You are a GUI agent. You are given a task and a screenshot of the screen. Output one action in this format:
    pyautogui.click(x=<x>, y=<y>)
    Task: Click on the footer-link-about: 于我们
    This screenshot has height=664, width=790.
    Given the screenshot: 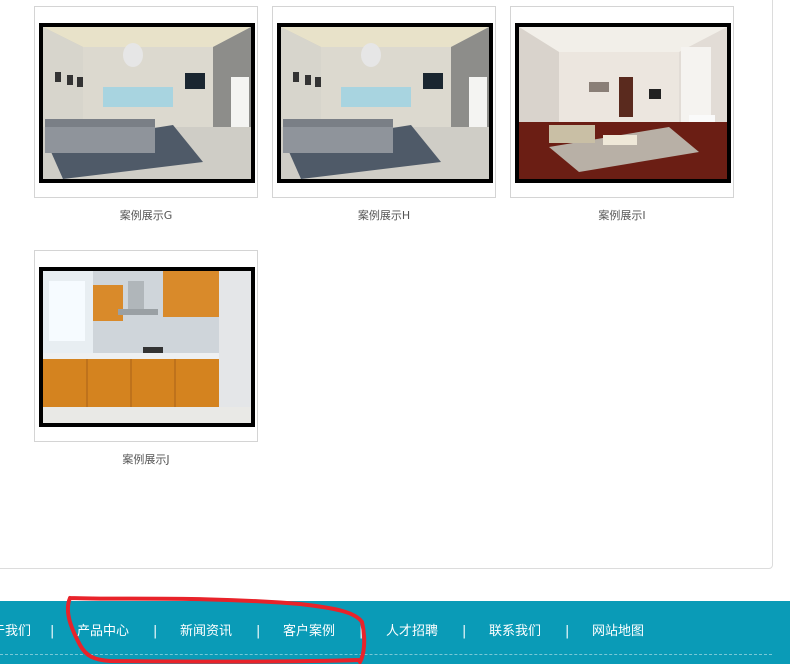 What is the action you would take?
    pyautogui.click(x=15, y=632)
    